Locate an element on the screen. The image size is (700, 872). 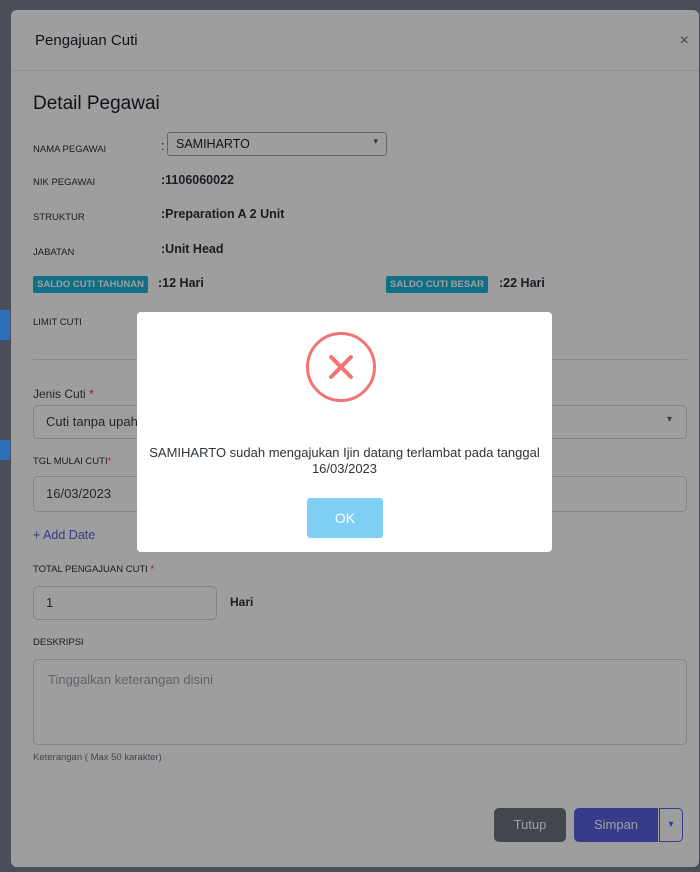
ok-button: OK is located at coordinates (345, 518).